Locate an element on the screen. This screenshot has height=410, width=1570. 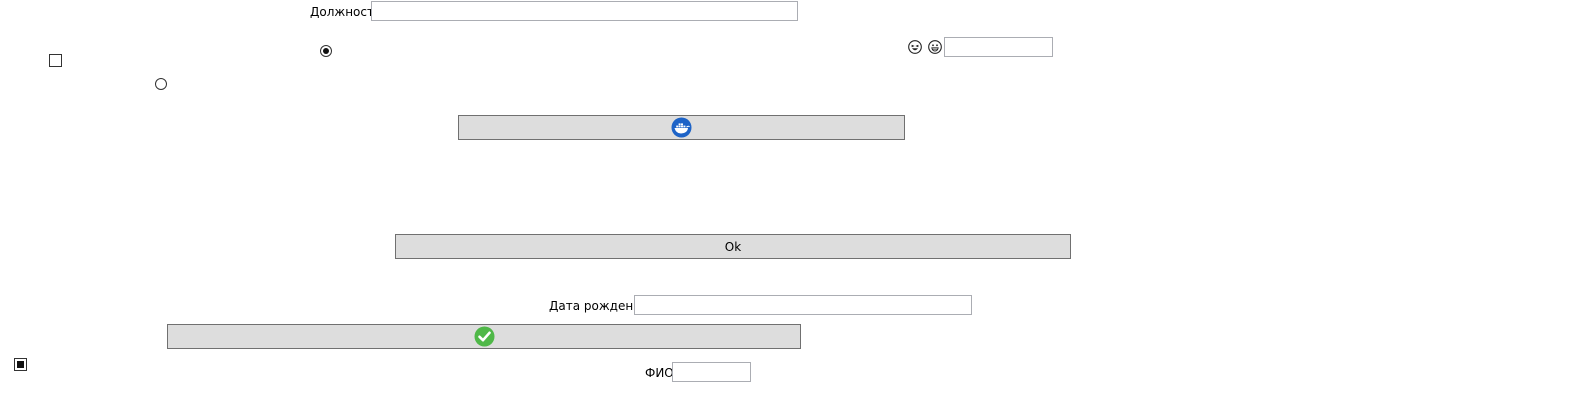
fullname-input is located at coordinates (711, 372).